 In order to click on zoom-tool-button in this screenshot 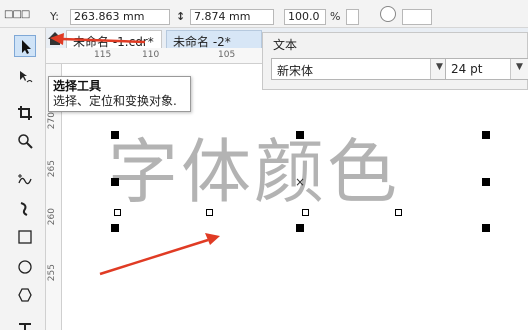, I will do `click(25, 141)`.